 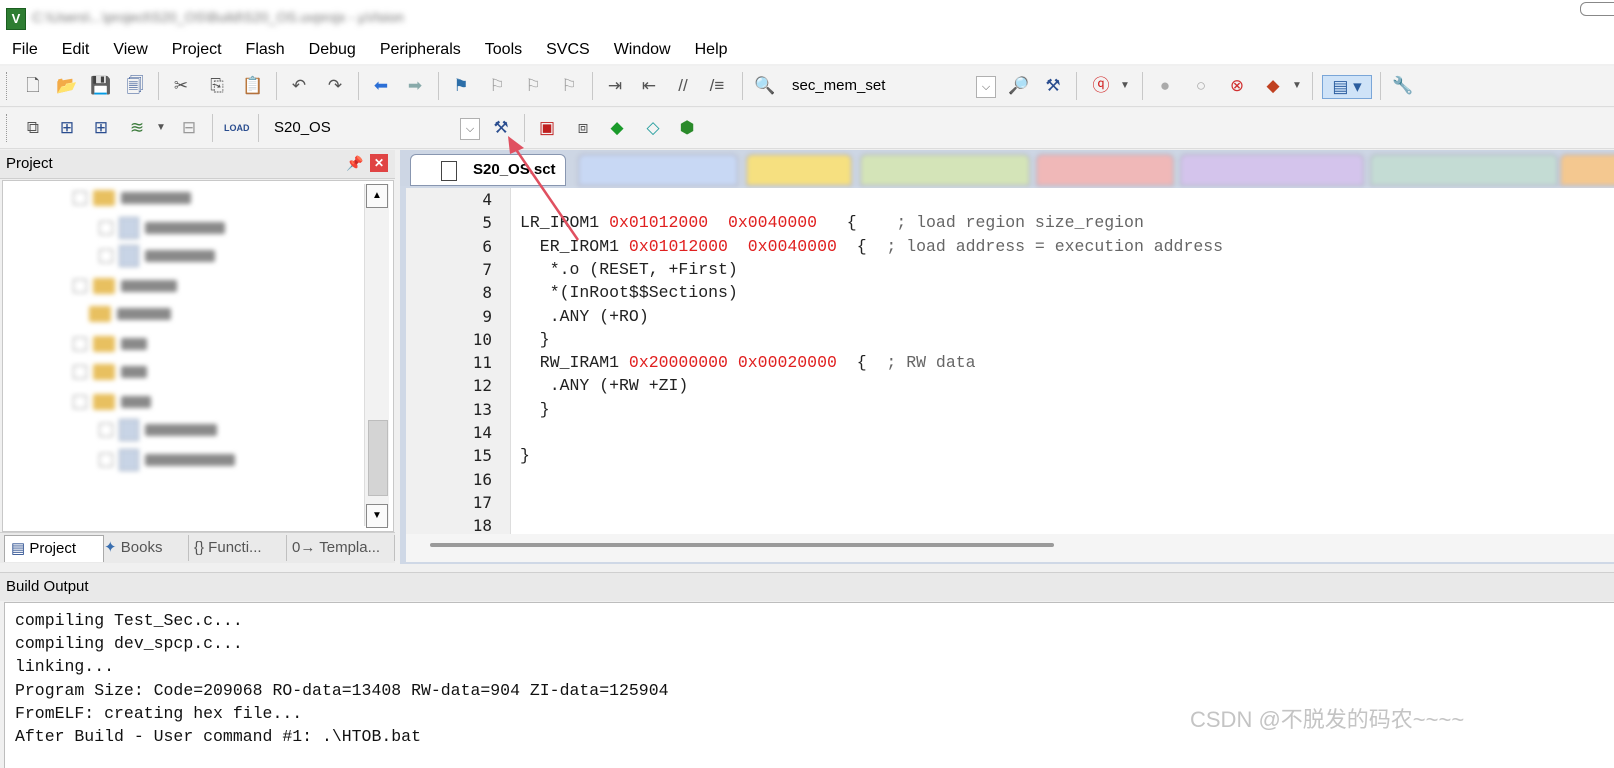 What do you see at coordinates (1403, 86) in the screenshot?
I see `configure-icon: 🔧` at bounding box center [1403, 86].